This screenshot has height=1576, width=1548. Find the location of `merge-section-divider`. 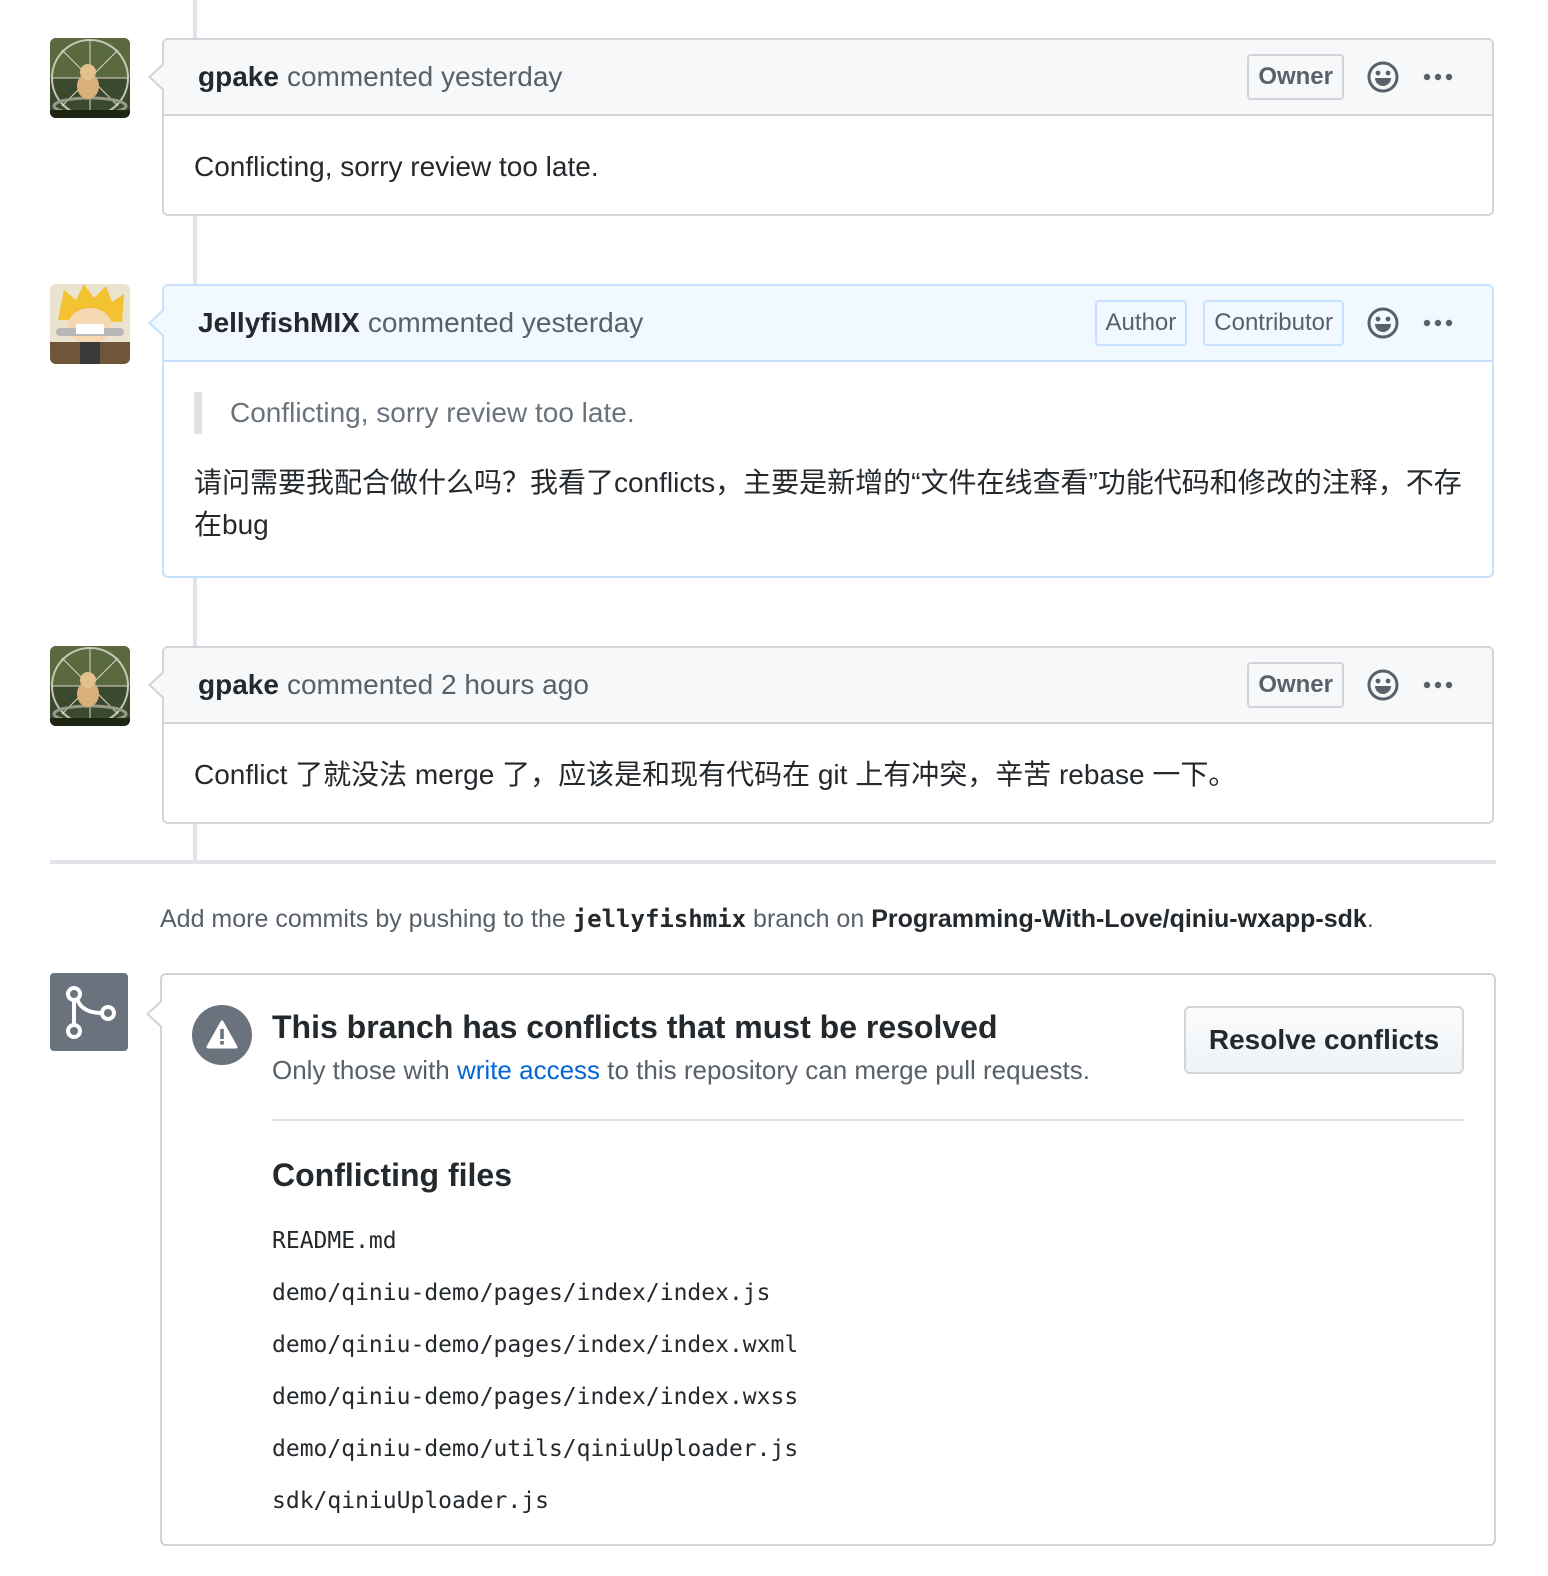

merge-section-divider is located at coordinates (868, 1120).